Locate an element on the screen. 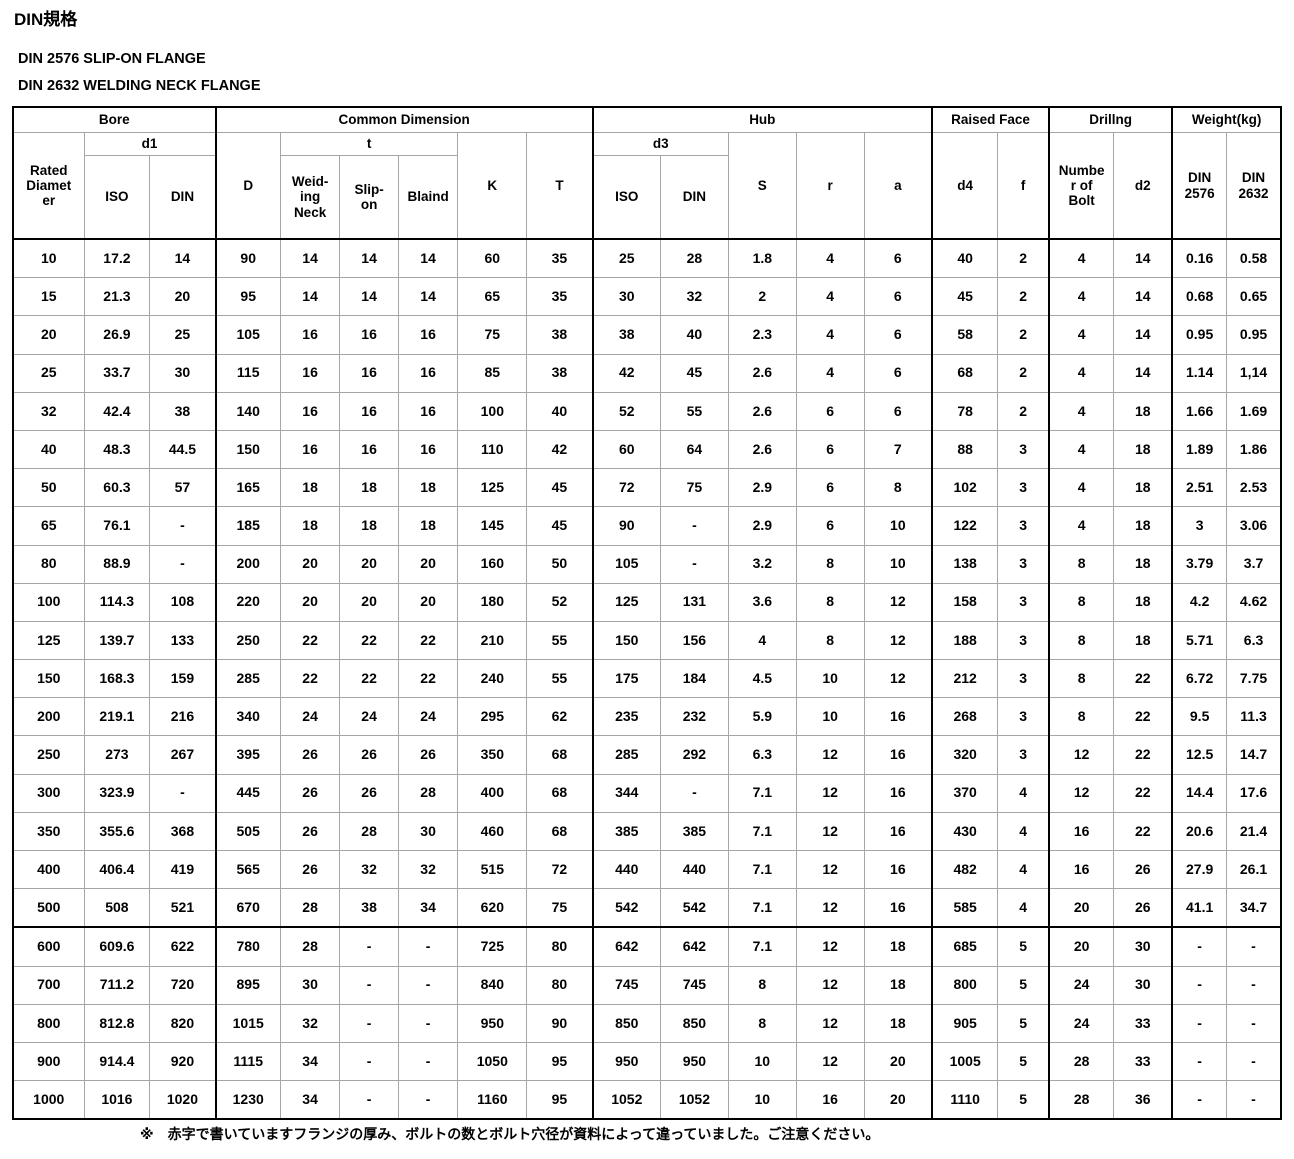  table-cell: 9.5 is located at coordinates (1199, 717).